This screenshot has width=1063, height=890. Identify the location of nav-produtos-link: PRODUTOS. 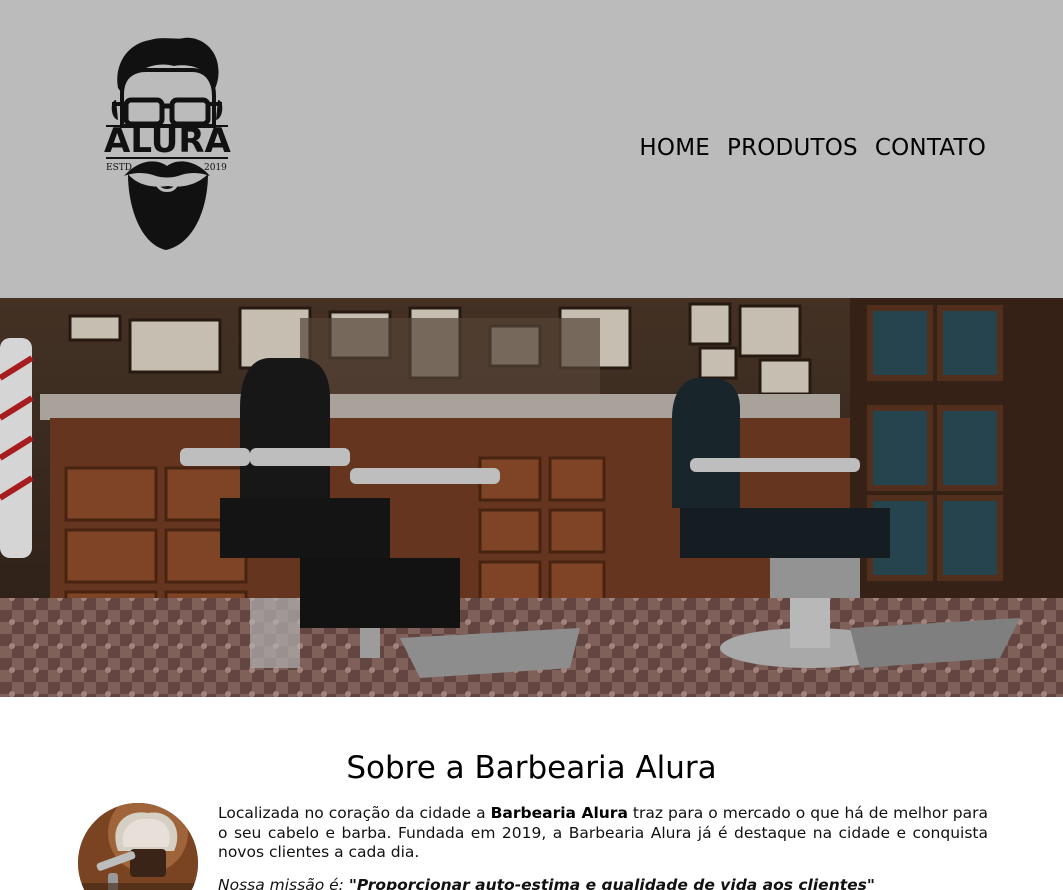
(792, 148).